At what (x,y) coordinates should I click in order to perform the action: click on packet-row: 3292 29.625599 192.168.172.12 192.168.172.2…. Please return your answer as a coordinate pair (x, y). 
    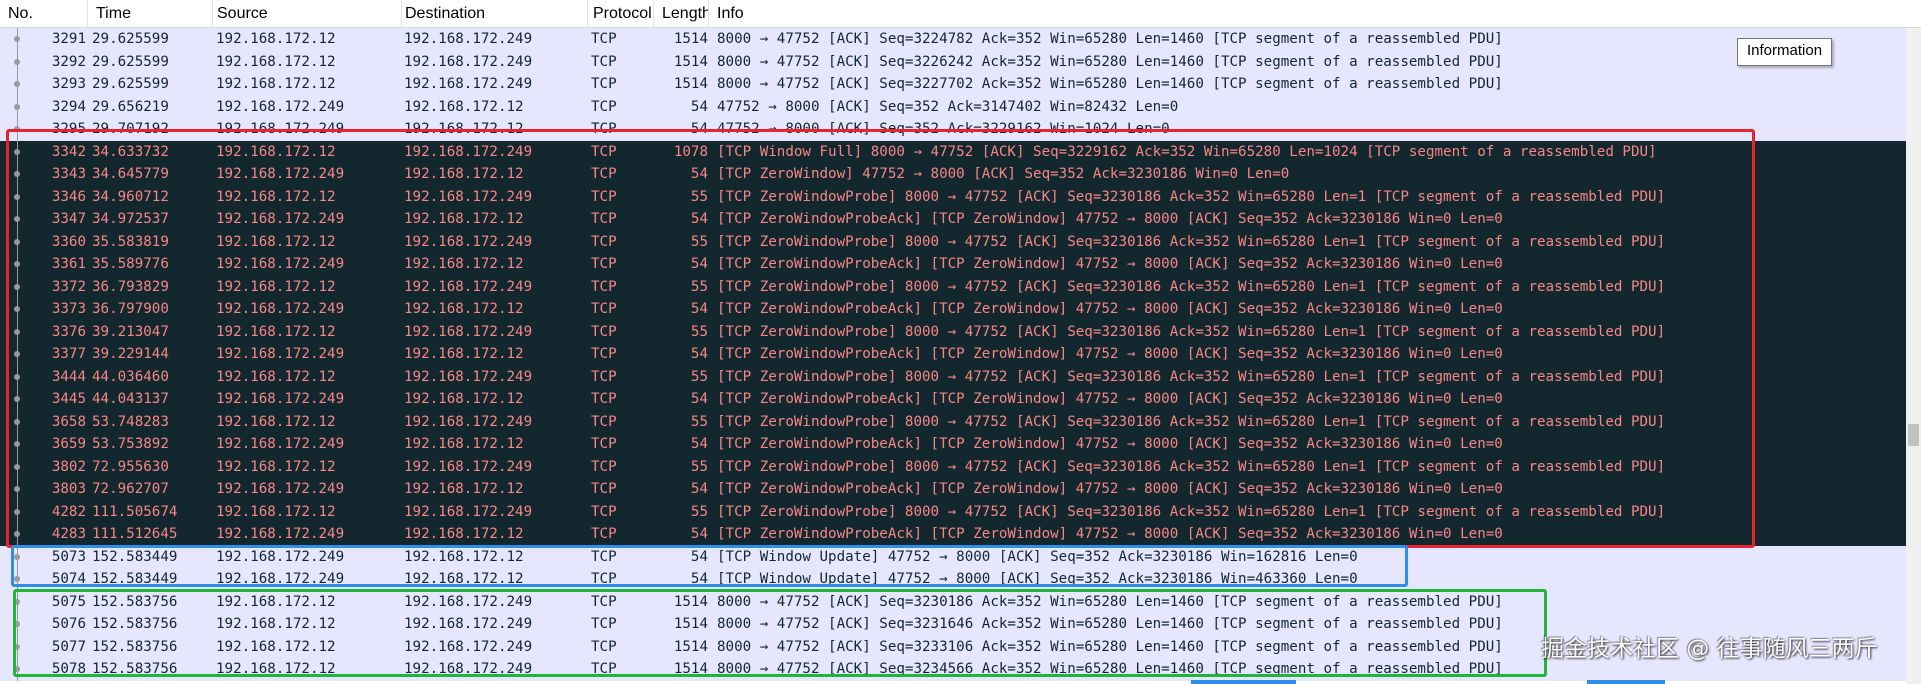
    Looking at the image, I should click on (960, 61).